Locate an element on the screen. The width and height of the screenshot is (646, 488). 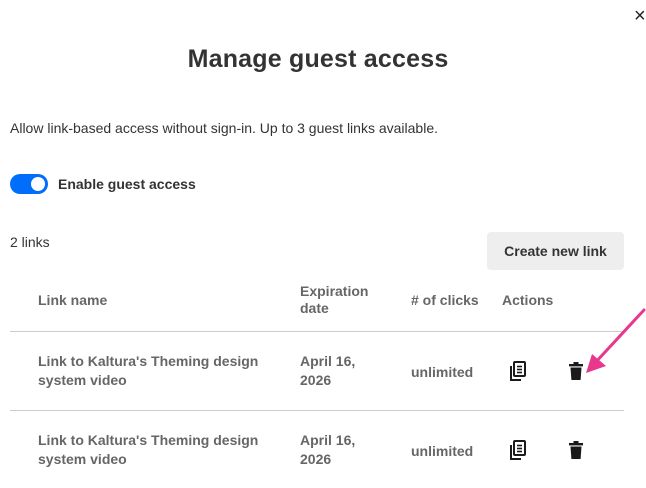
dialog-title: Manage guest access is located at coordinates (318, 59).